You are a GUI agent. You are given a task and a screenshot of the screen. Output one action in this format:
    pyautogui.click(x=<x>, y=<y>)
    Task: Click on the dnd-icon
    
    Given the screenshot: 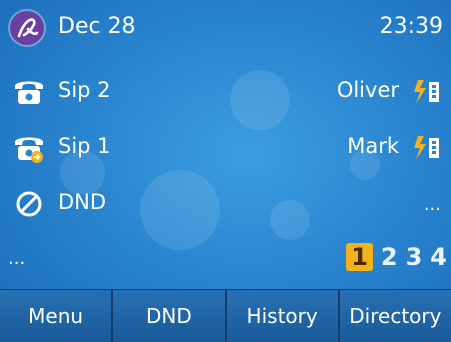 What is the action you would take?
    pyautogui.click(x=29, y=204)
    